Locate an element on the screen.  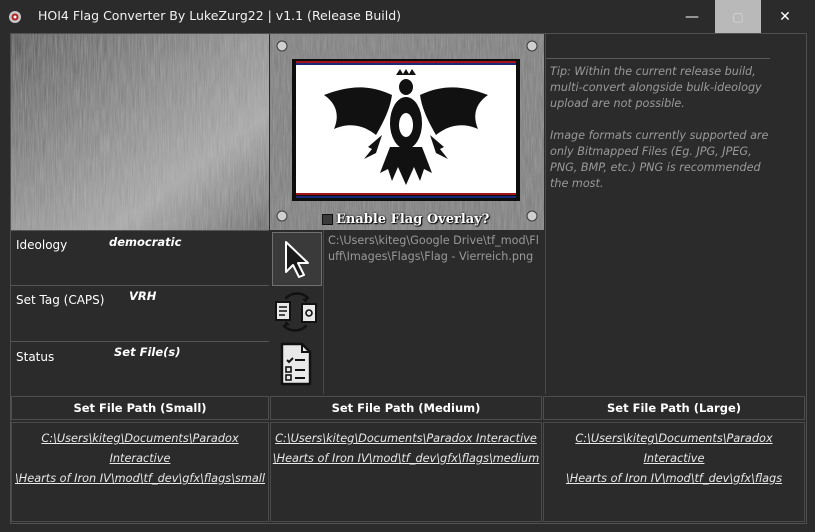
select-file-button is located at coordinates (297, 259).